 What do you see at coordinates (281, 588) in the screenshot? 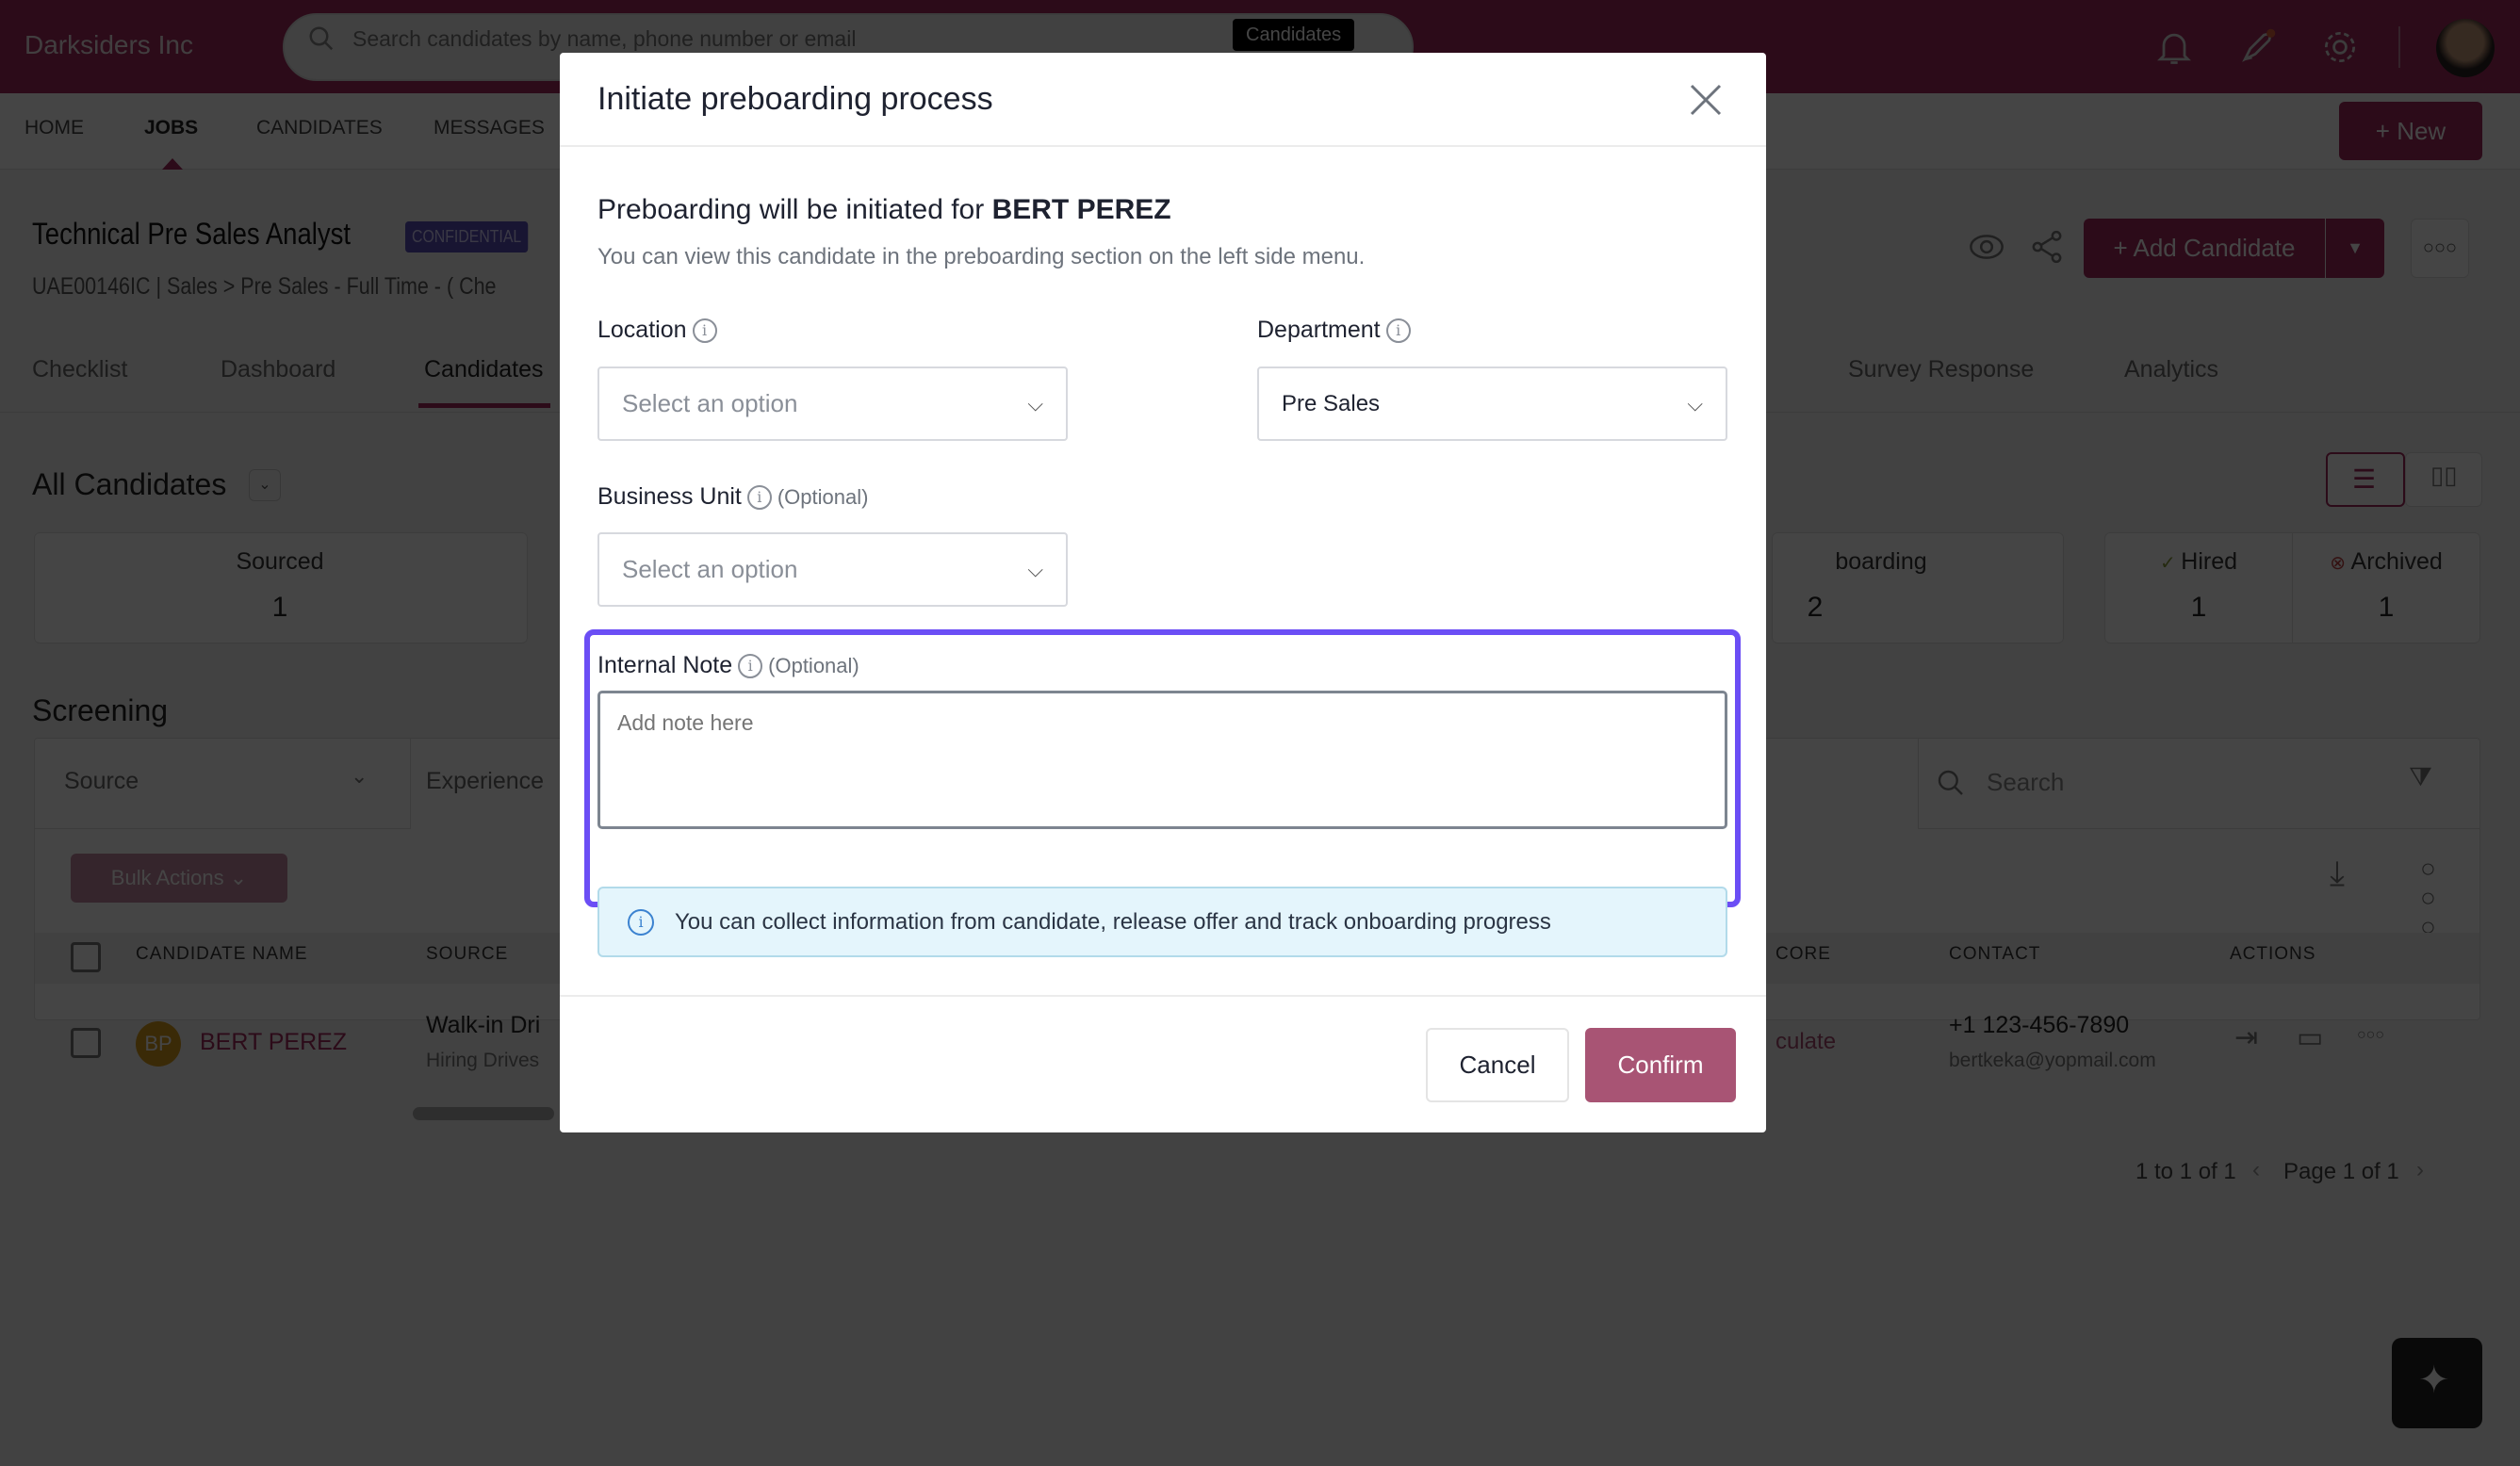
I see `stage-card-sourced: Sourced 1` at bounding box center [281, 588].